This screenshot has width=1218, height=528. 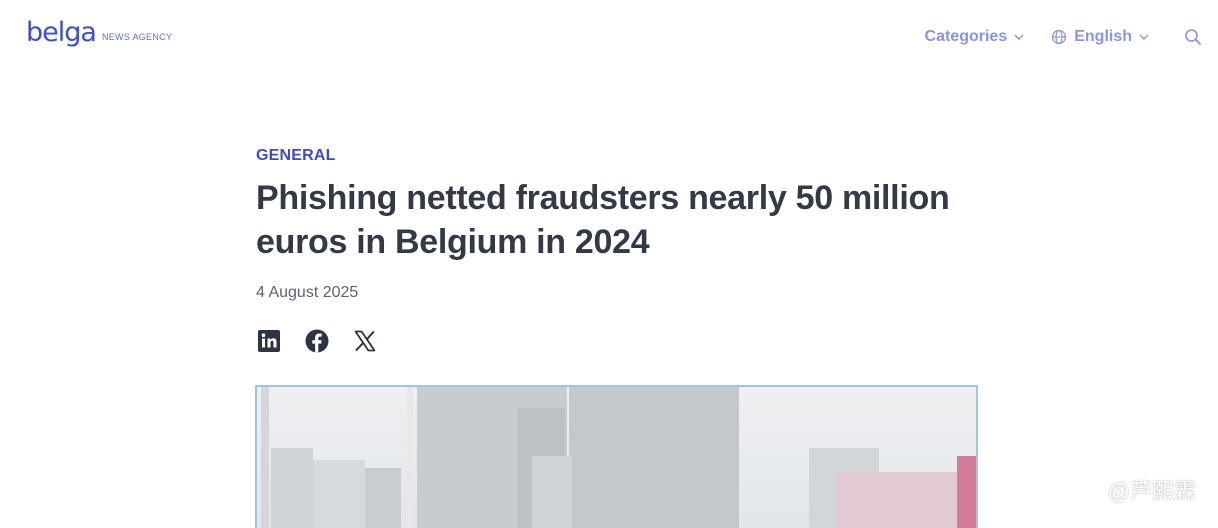 I want to click on share-bar, so click(x=617, y=341).